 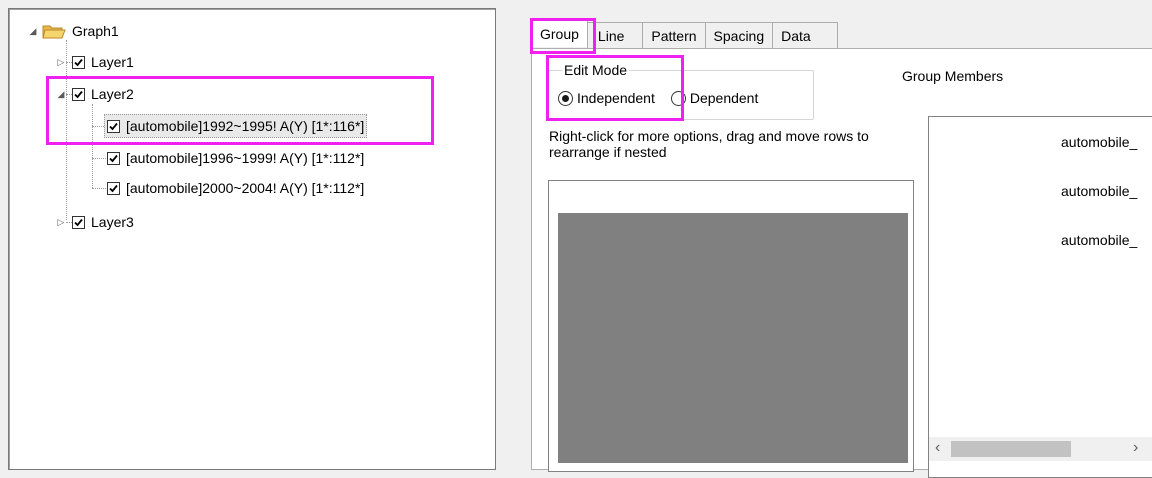 I want to click on tree-node-label: [automobile]2000~2004! A(Y) [1*:112*], so click(x=245, y=188).